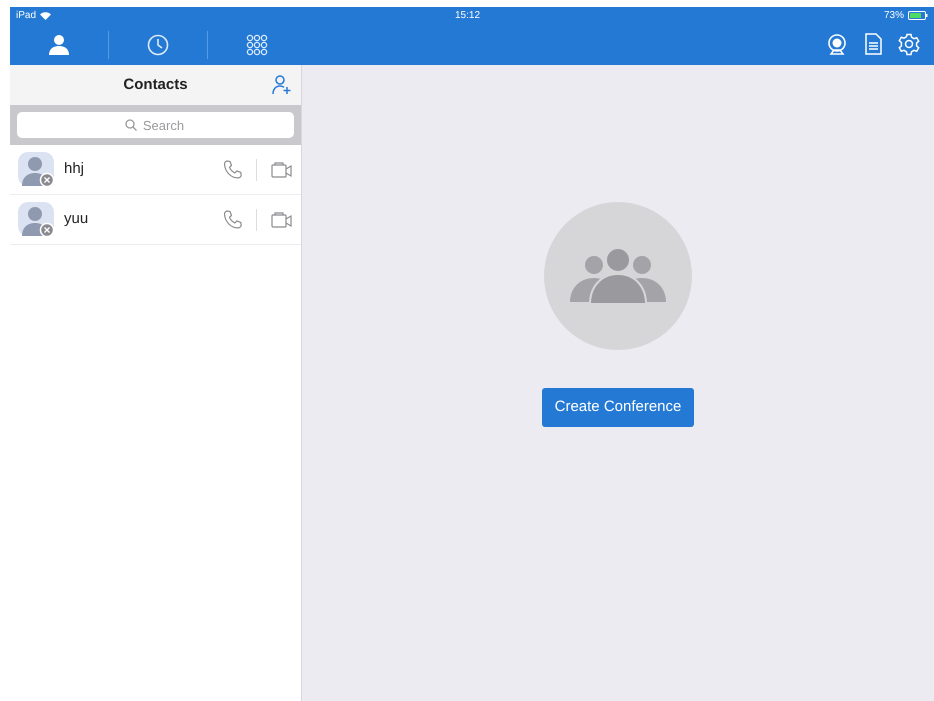 The width and height of the screenshot is (934, 701). I want to click on group-avatar-icon, so click(618, 276).